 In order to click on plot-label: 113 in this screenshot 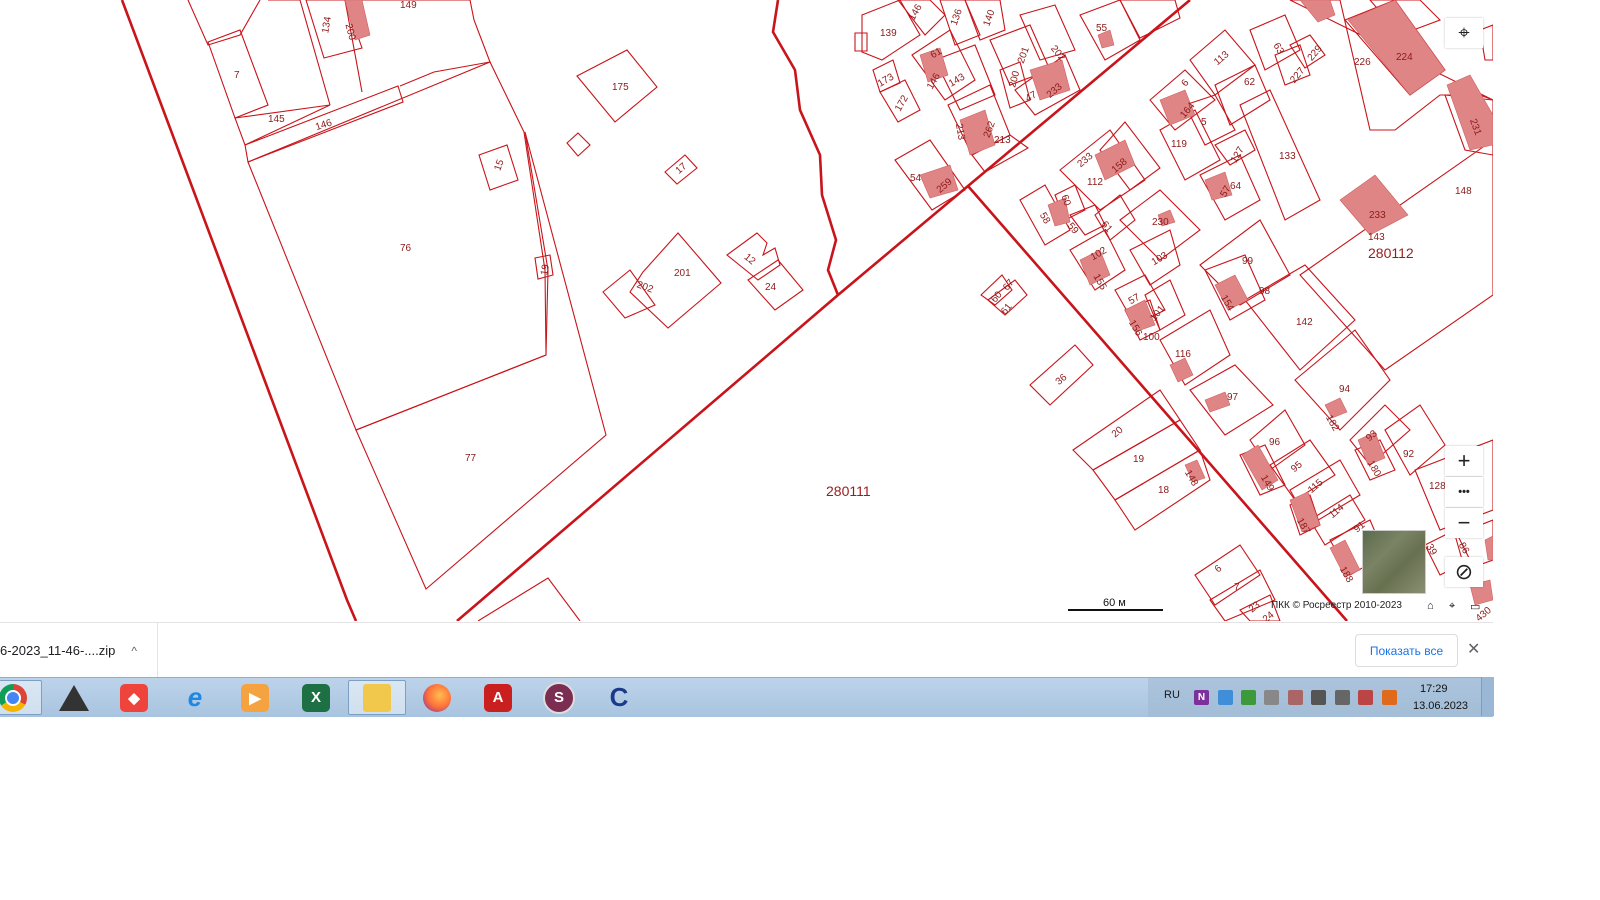, I will do `click(1222, 58)`.